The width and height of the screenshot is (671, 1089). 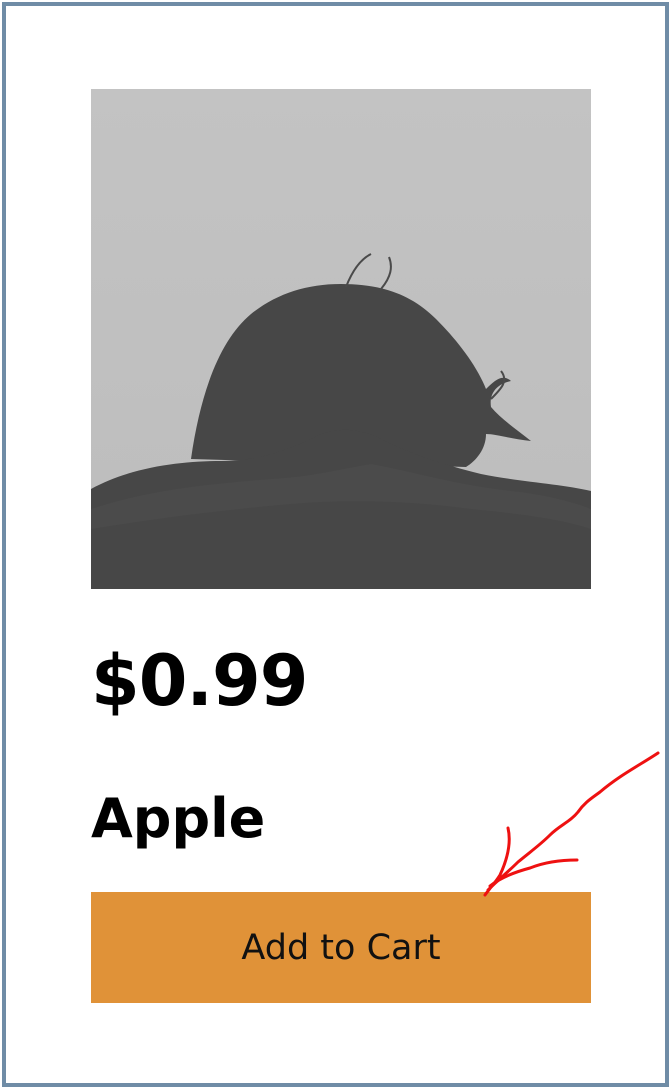 I want to click on add-to-cart-button: Add to Cart, so click(x=341, y=947).